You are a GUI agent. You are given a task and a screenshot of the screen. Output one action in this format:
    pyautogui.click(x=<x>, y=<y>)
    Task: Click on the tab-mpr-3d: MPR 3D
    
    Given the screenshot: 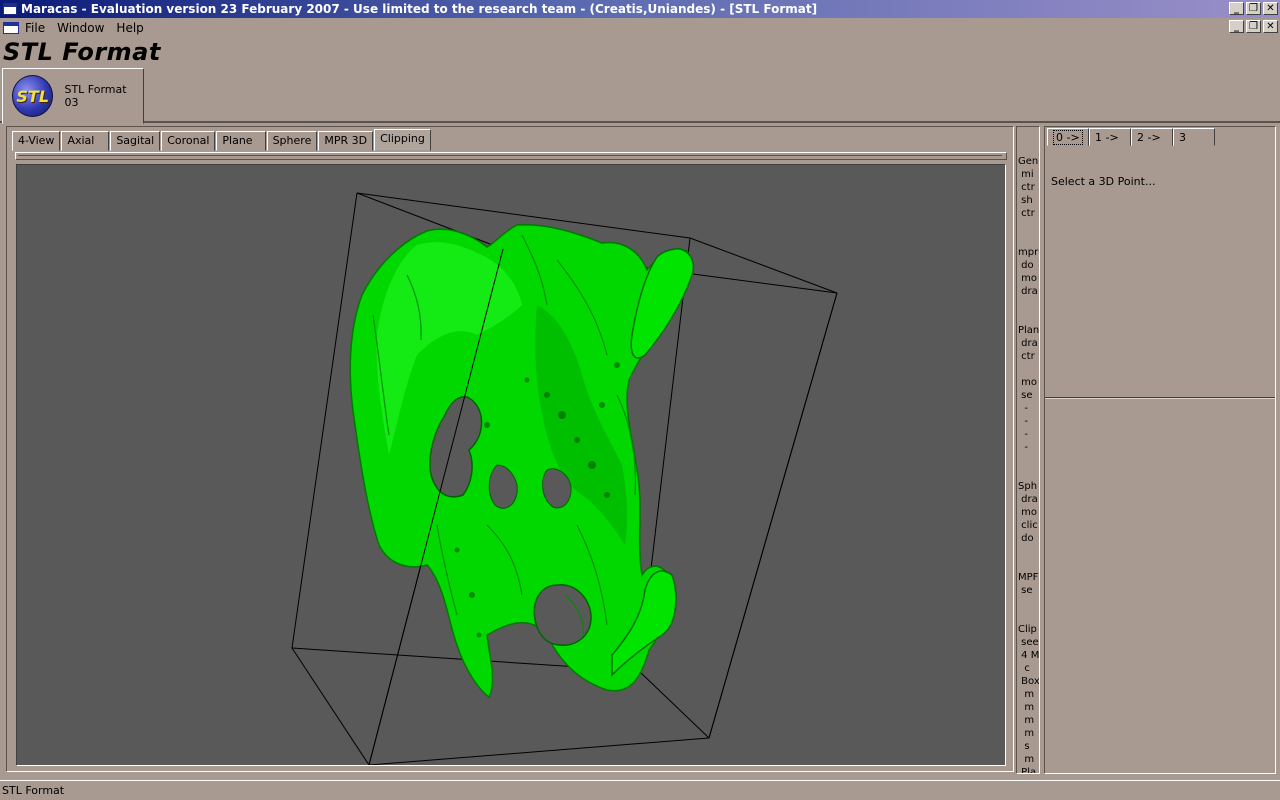 What is the action you would take?
    pyautogui.click(x=346, y=141)
    